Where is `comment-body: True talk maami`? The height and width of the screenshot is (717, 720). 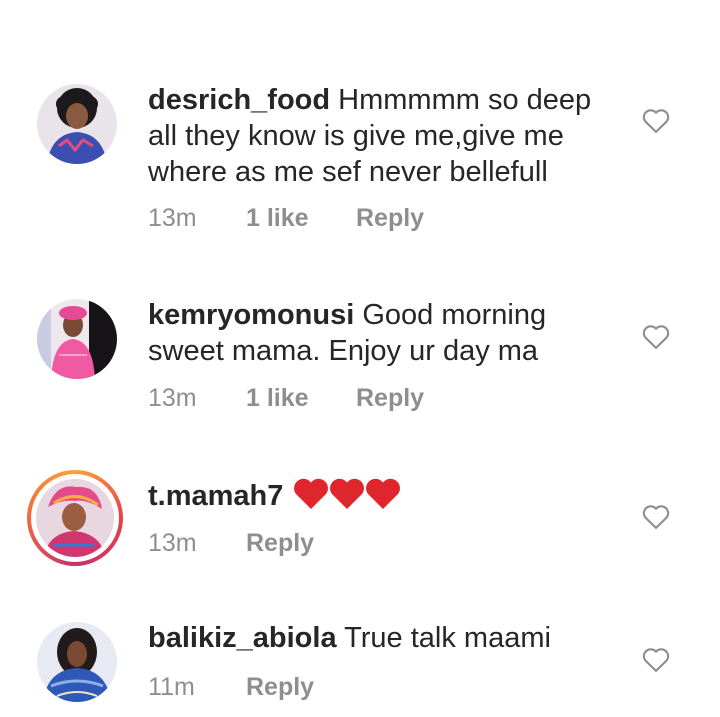 comment-body: True talk maami is located at coordinates (447, 638).